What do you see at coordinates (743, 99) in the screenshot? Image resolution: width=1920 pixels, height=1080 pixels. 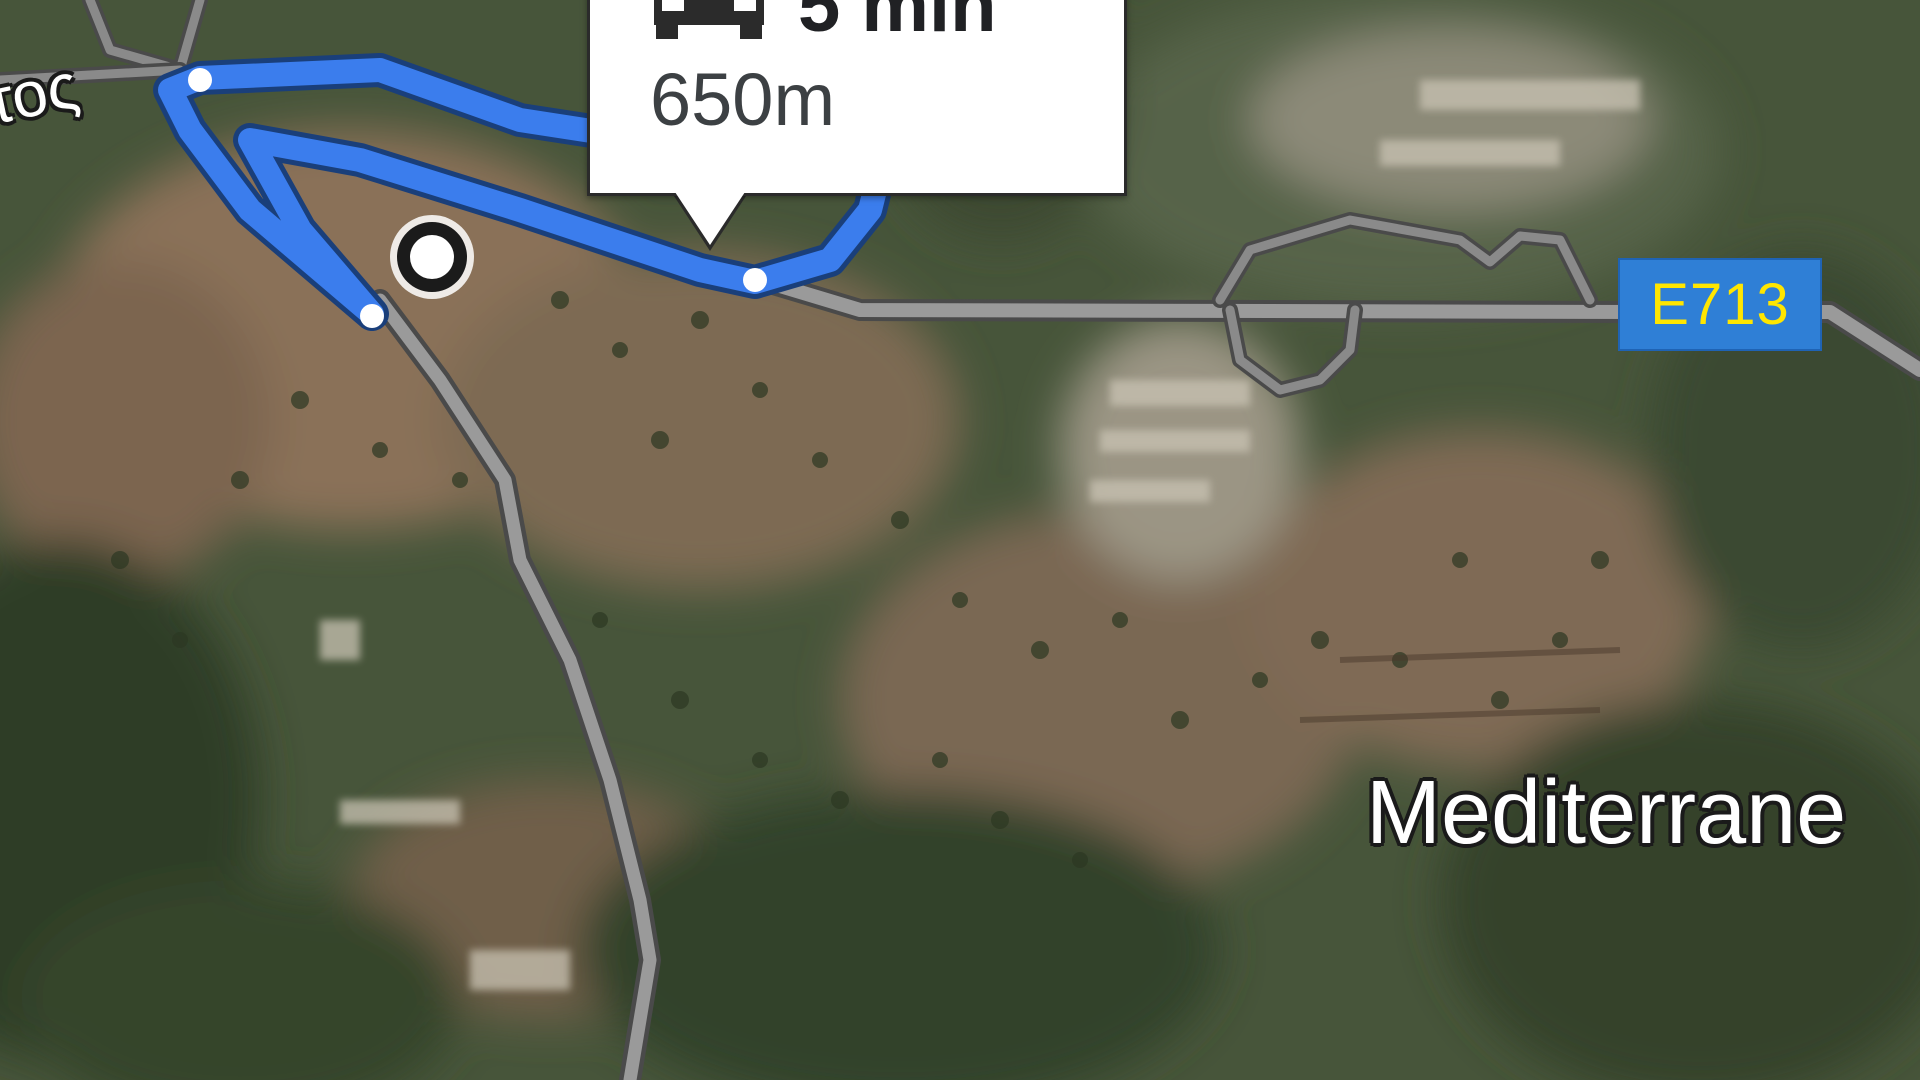 I see `route-distance: 650m` at bounding box center [743, 99].